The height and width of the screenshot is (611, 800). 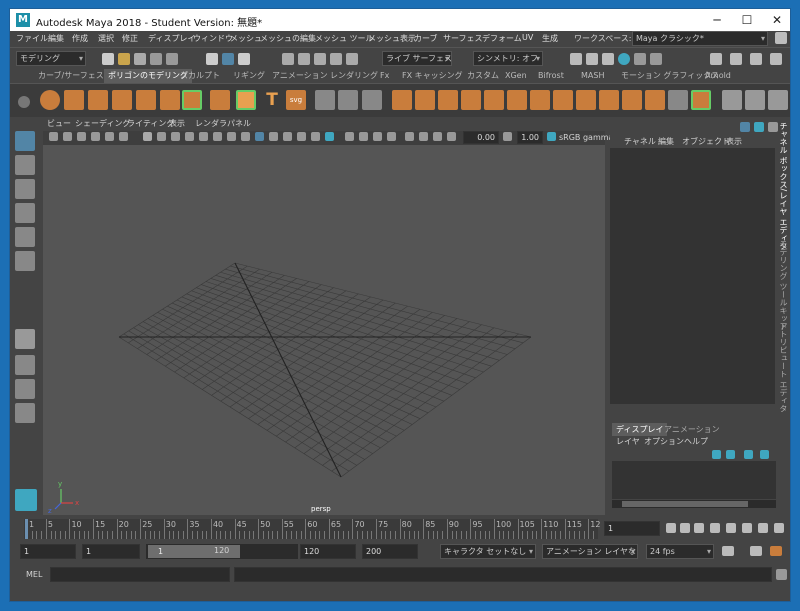 What do you see at coordinates (98, 100) in the screenshot?
I see `poly-cylinder-icon` at bounding box center [98, 100].